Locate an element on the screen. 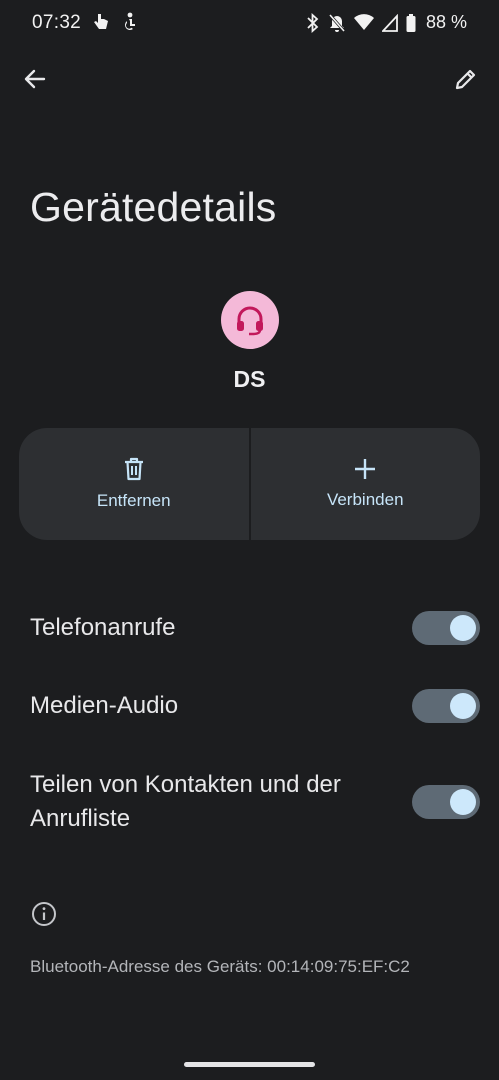 This screenshot has width=499, height=1080. edit-button is located at coordinates (466, 79).